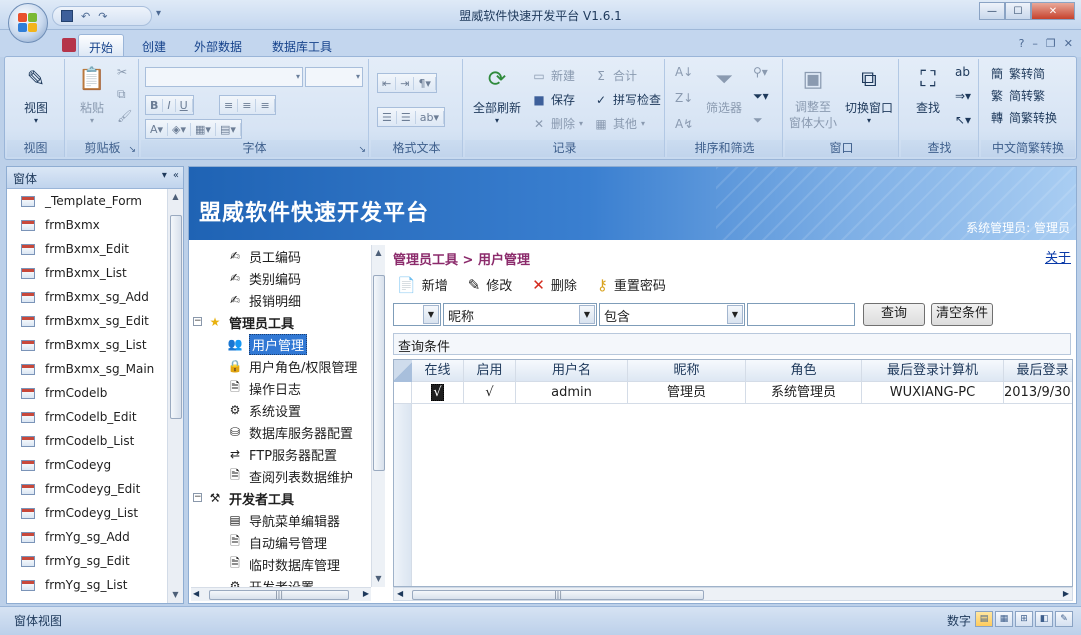 This screenshot has width=1081, height=635. I want to click on navpane-form-item: frmCodeyg_List, so click(87, 513).